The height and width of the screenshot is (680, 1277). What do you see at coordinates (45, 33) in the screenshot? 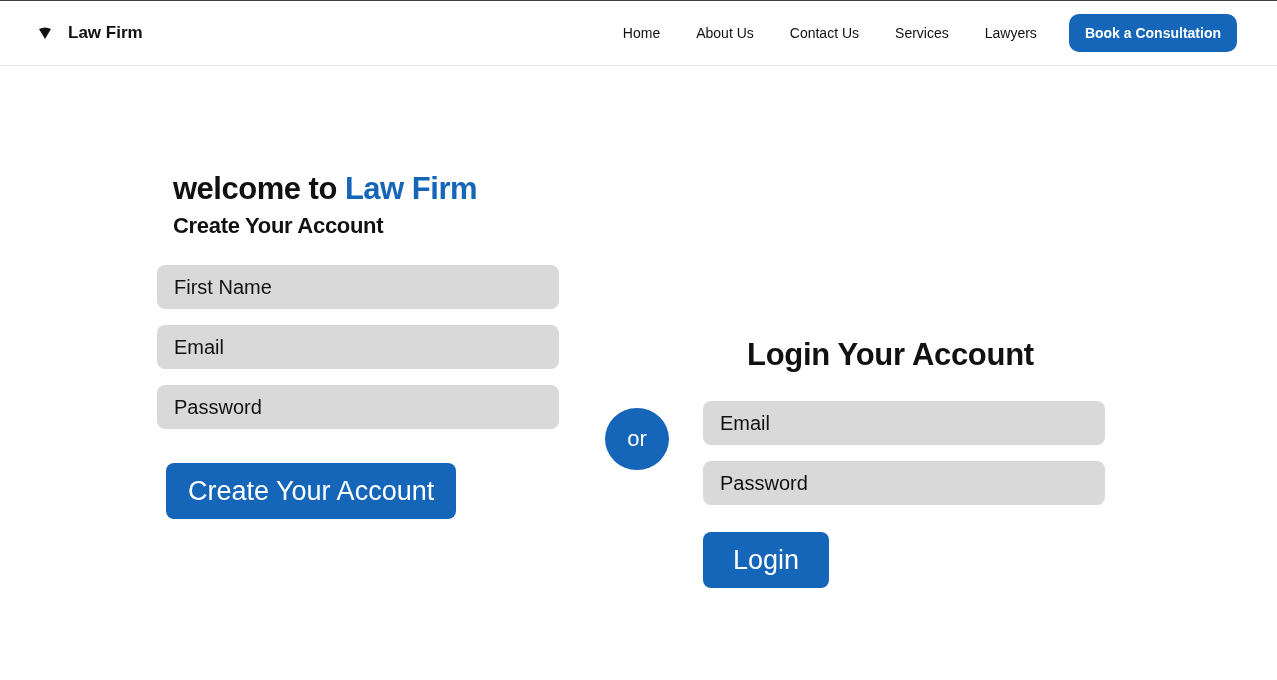
I see `logo-icon` at bounding box center [45, 33].